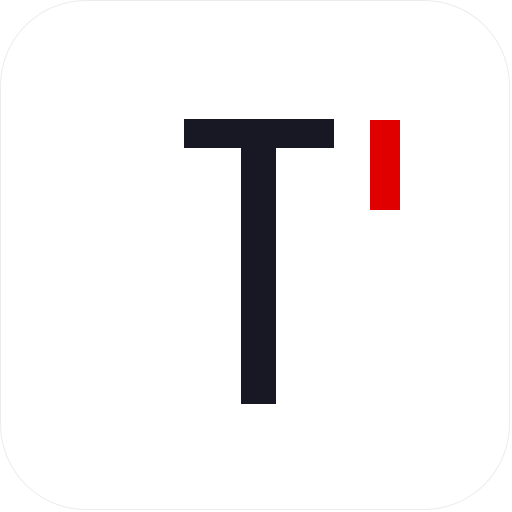 This screenshot has height=512, width=512. I want to click on logo-t-crossbar, so click(259, 133).